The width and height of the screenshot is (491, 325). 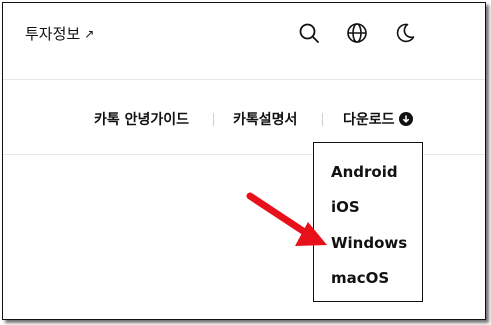 I want to click on investor-info-link: 투자정보 ↗, so click(x=59, y=33).